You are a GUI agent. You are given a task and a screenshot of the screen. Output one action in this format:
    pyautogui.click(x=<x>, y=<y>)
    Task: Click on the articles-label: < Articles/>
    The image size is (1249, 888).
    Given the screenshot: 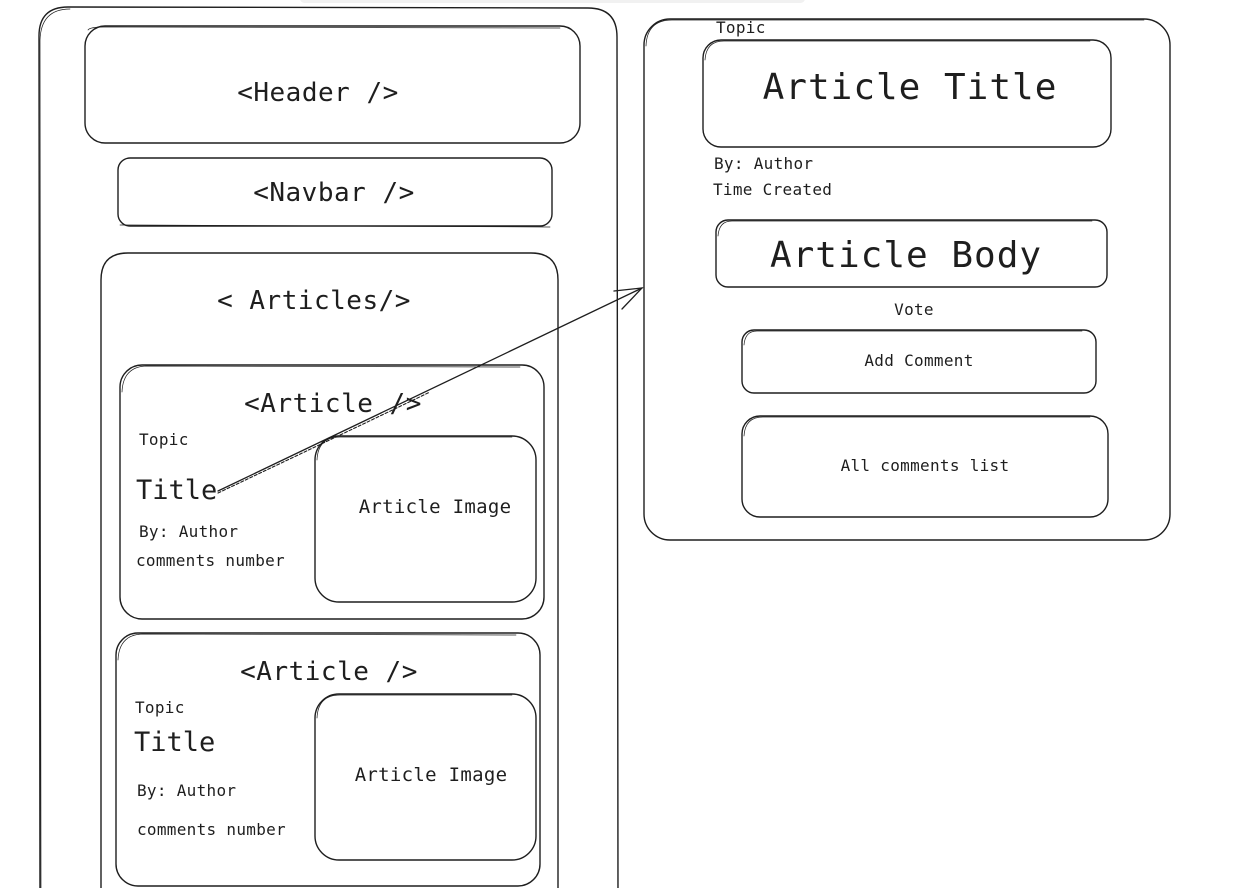 What is the action you would take?
    pyautogui.click(x=314, y=301)
    